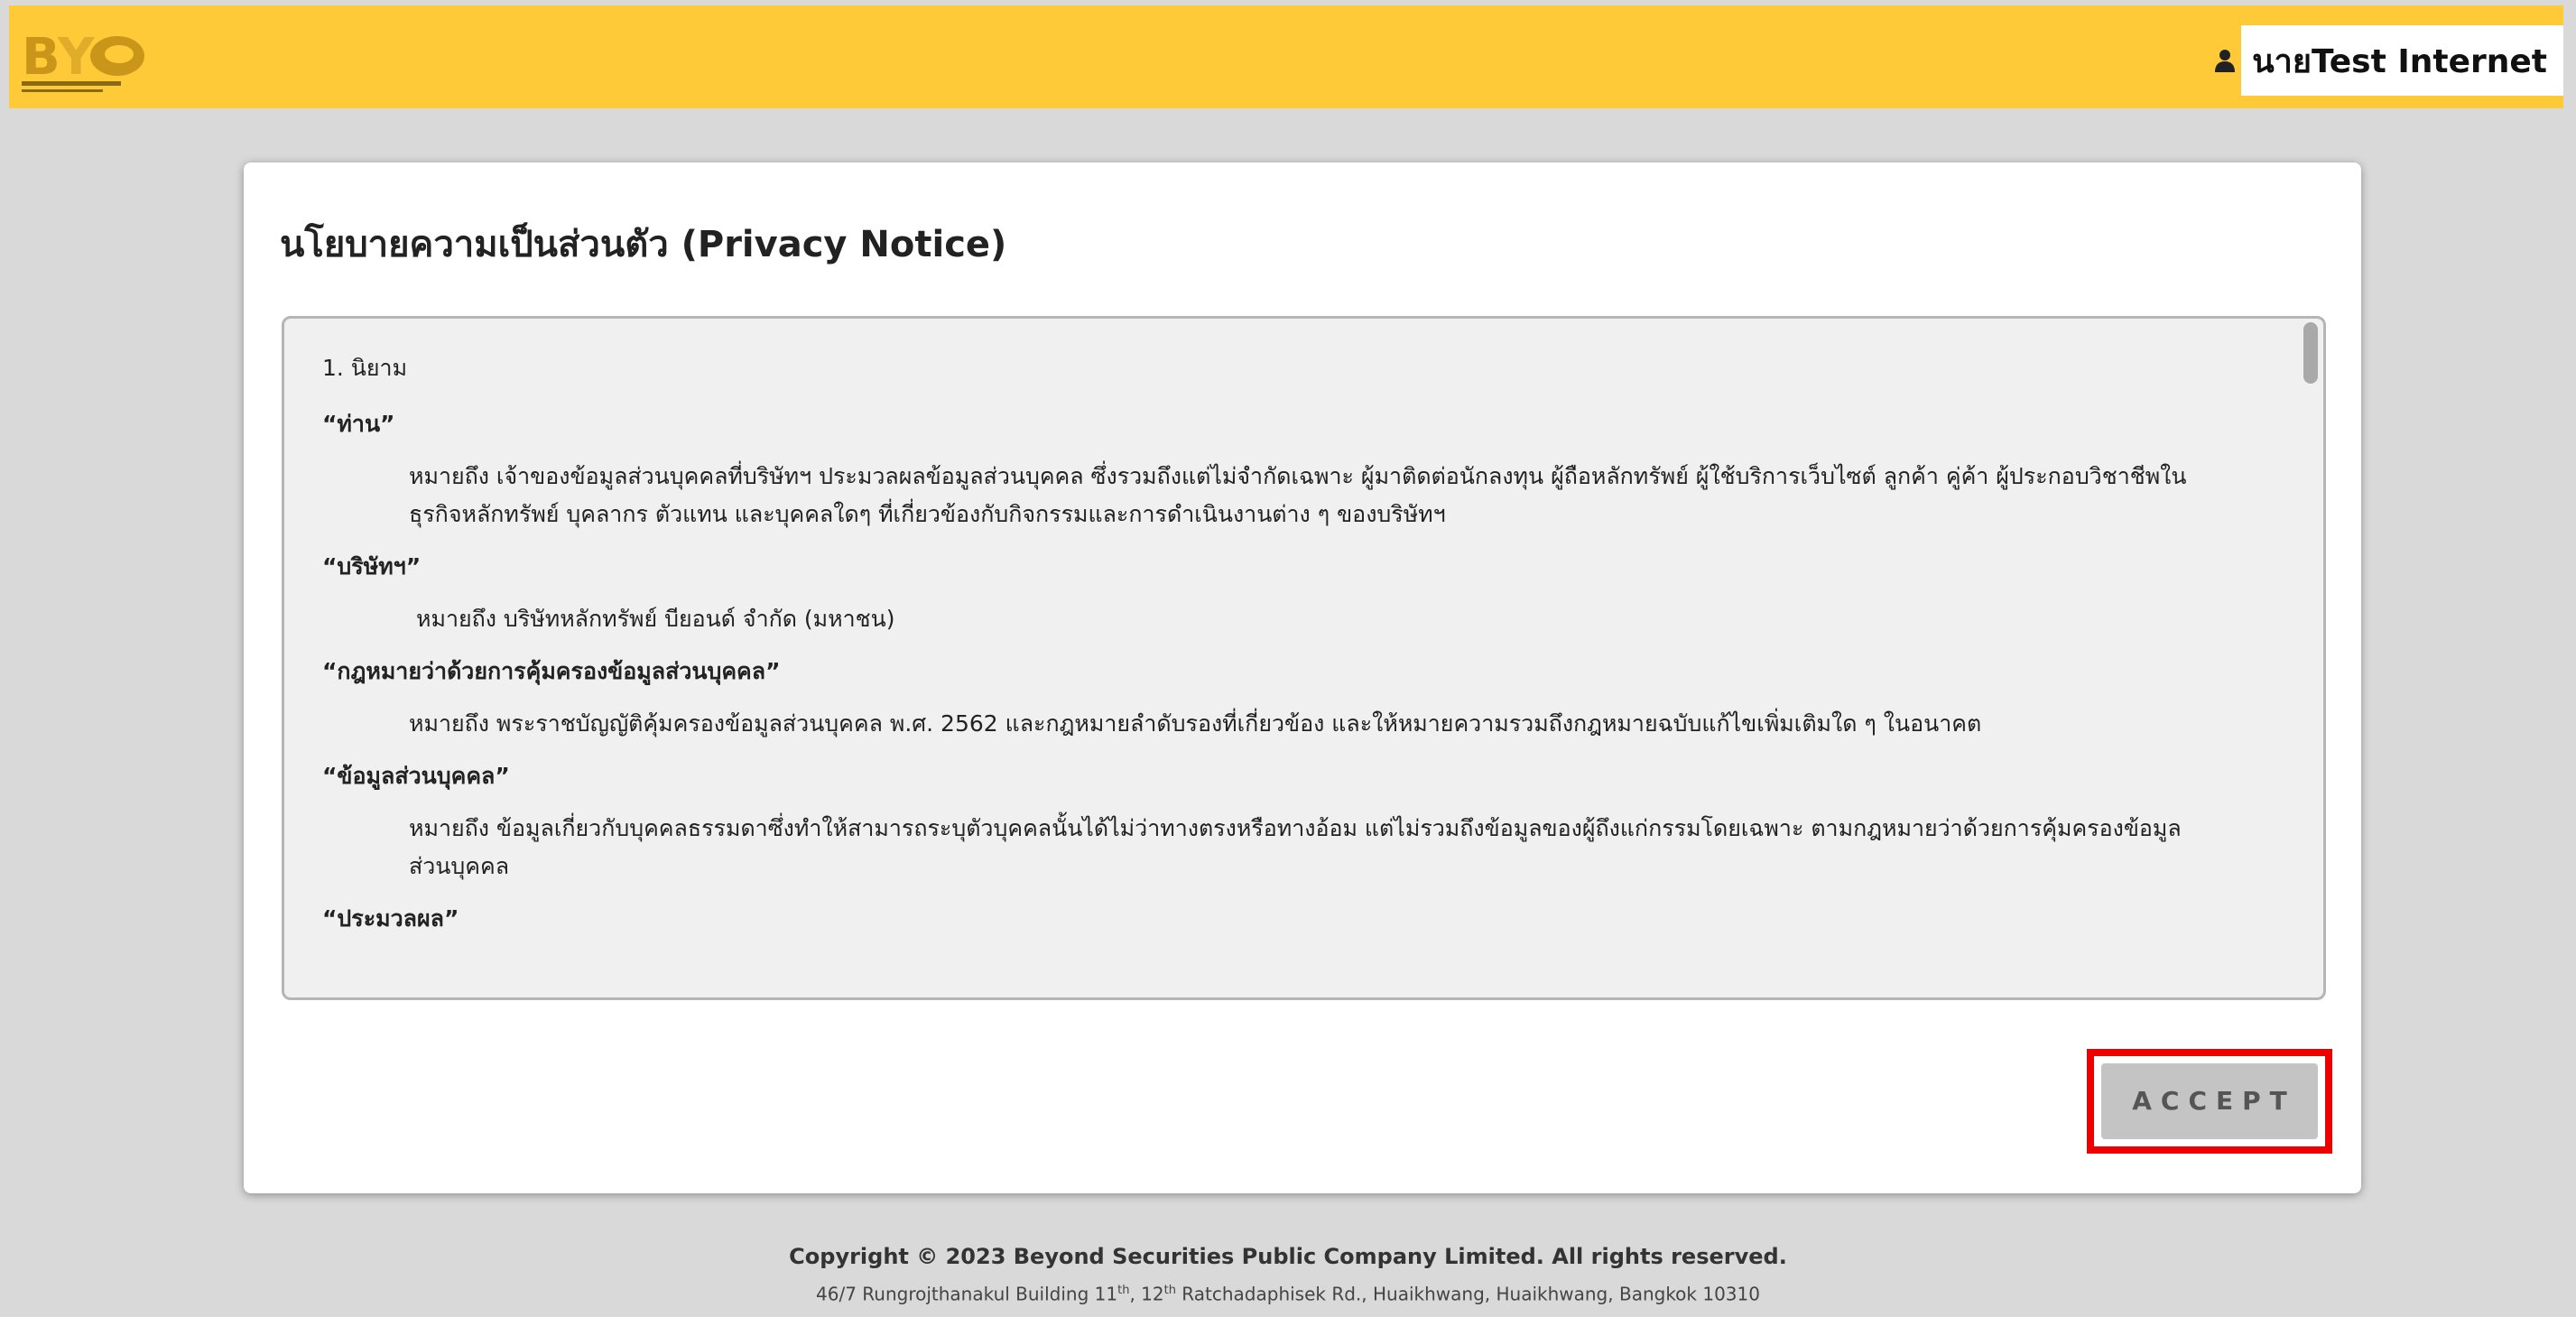 This screenshot has height=1317, width=2576. What do you see at coordinates (2225, 61) in the screenshot?
I see `user-icon` at bounding box center [2225, 61].